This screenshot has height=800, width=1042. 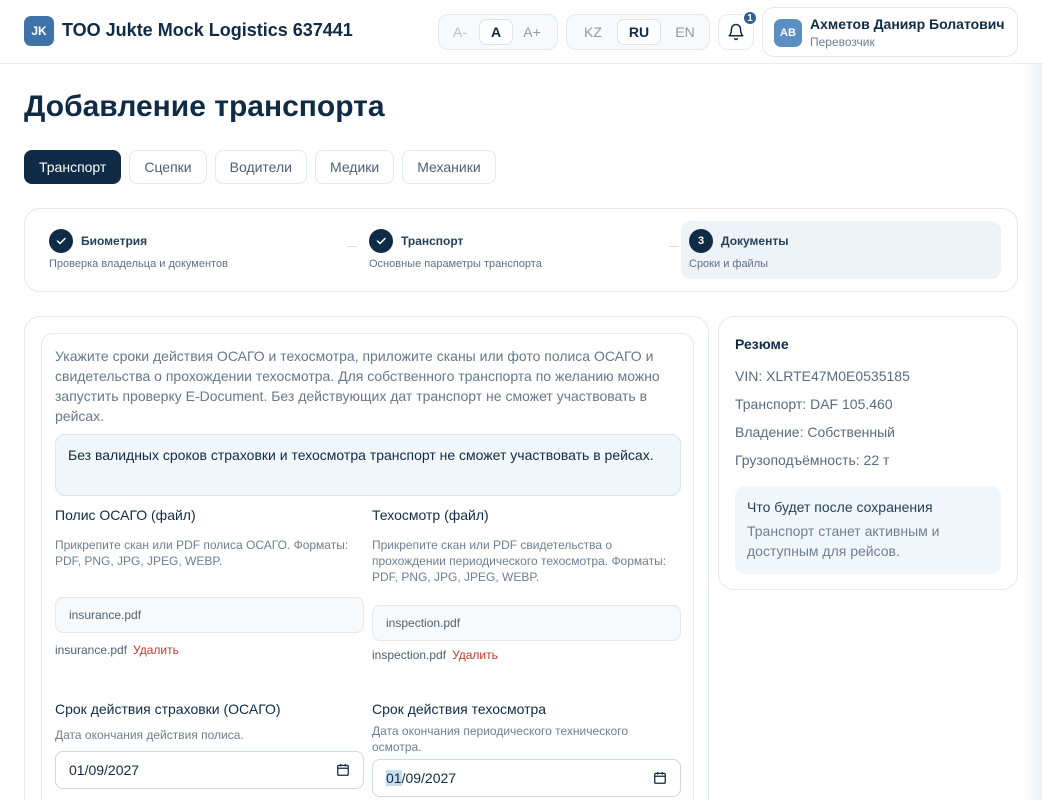 What do you see at coordinates (209, 770) in the screenshot?
I see `insurance-date-input: 01/09/2027` at bounding box center [209, 770].